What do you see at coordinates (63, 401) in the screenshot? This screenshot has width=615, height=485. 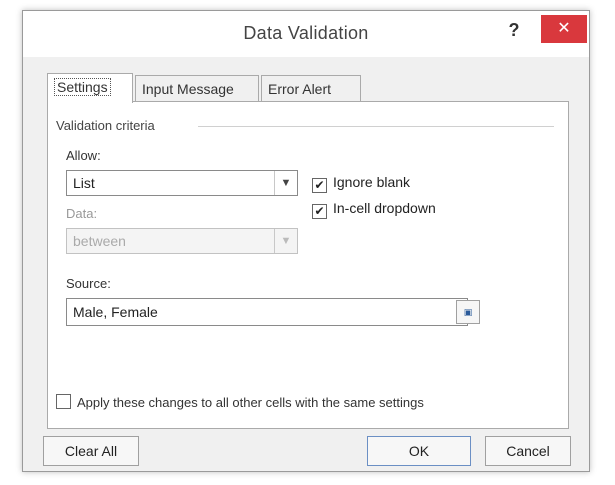 I see `checkbox-box` at bounding box center [63, 401].